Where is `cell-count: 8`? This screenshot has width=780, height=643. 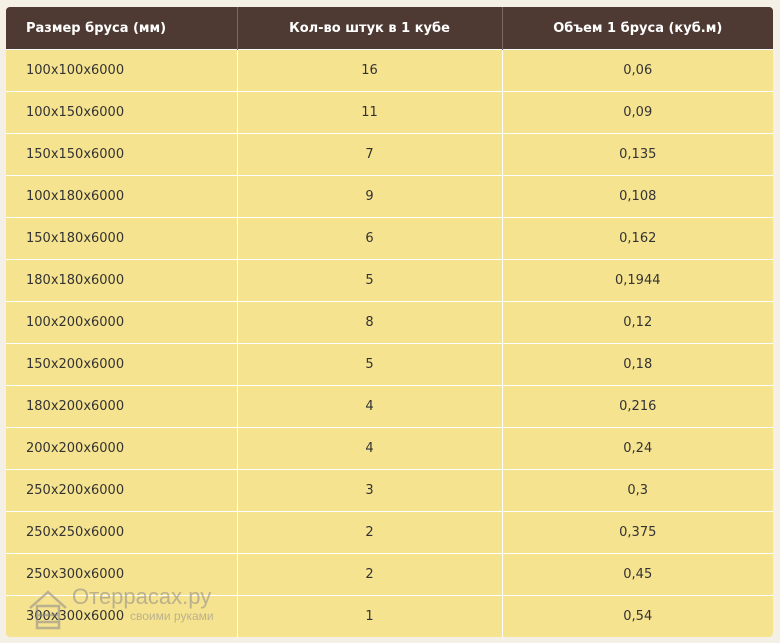 cell-count: 8 is located at coordinates (370, 322).